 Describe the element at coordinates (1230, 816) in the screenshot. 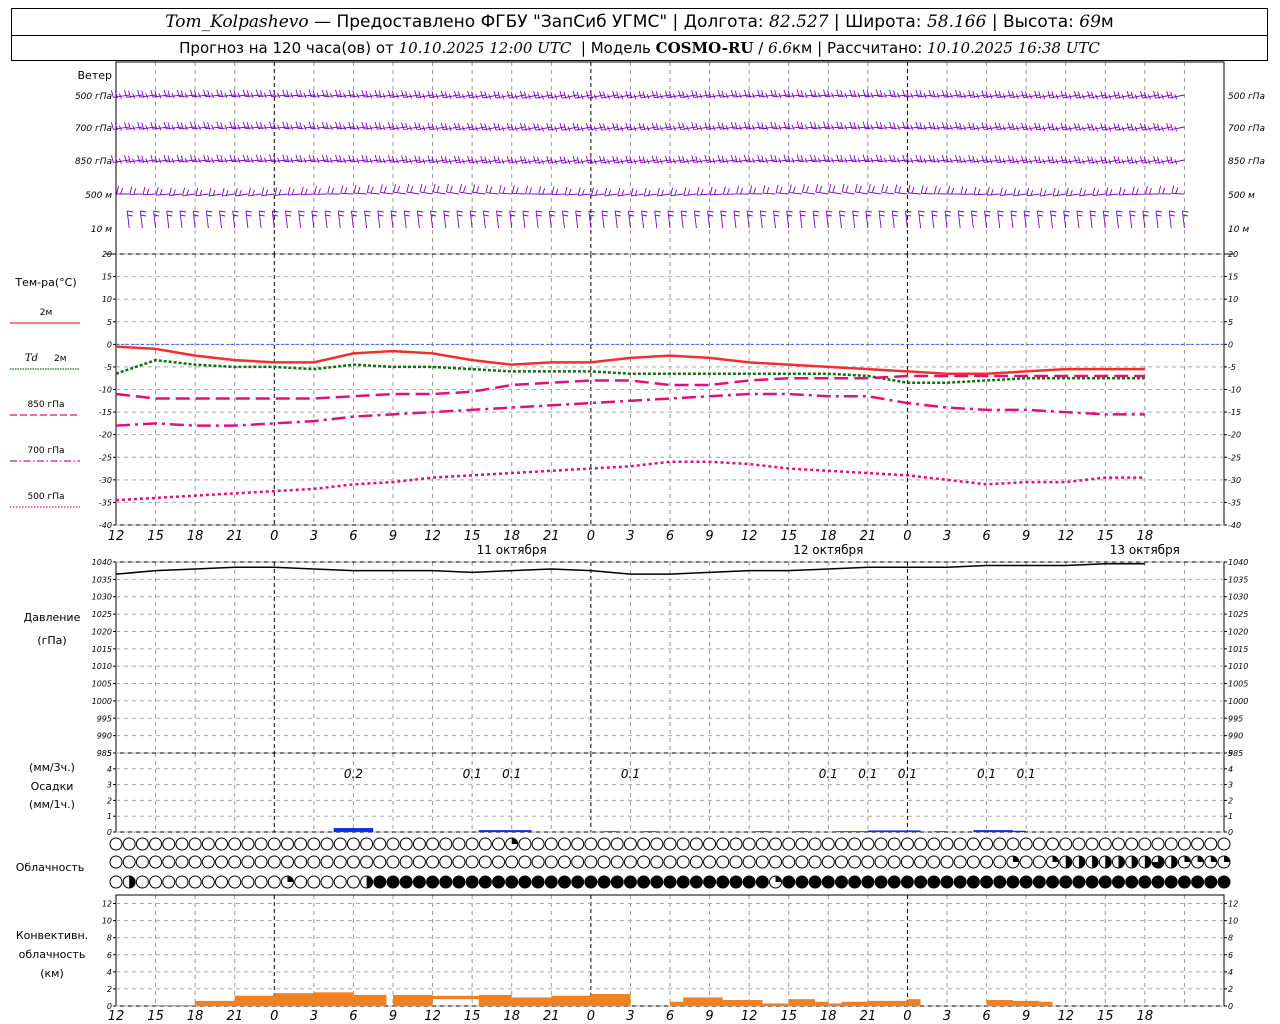

I see `precip-tick-right: 1` at that location.